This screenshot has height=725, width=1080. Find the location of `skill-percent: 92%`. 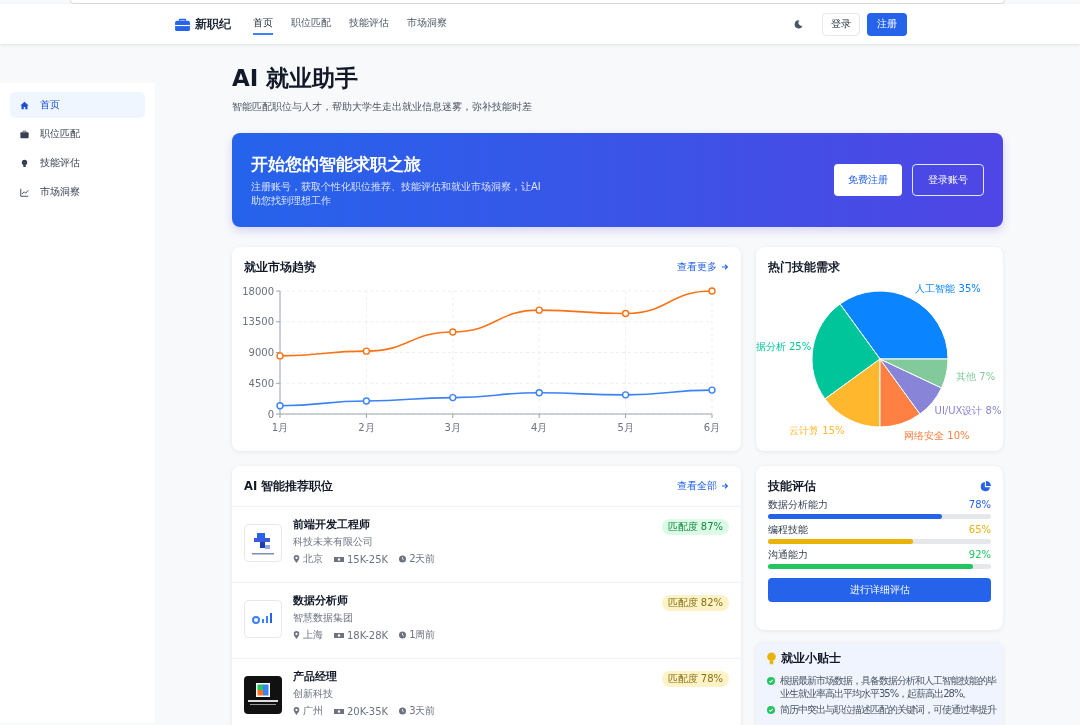

skill-percent: 92% is located at coordinates (979, 554).